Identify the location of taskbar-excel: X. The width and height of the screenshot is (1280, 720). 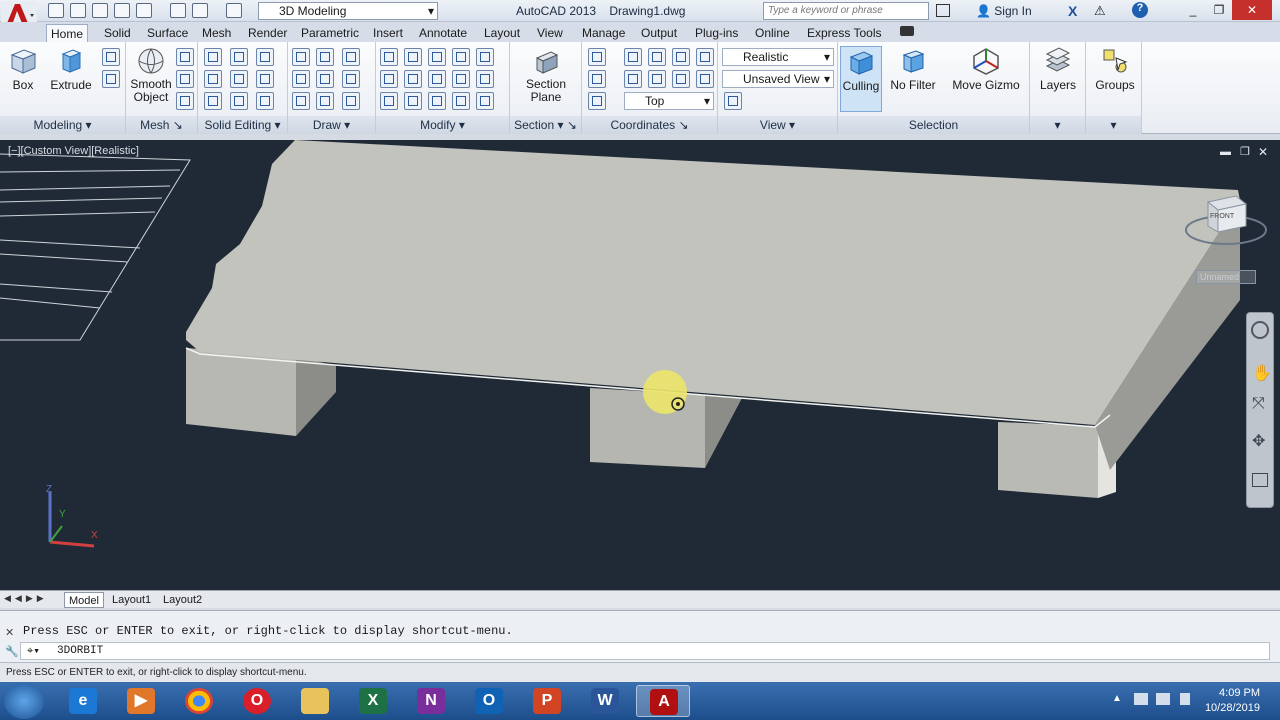
(373, 701).